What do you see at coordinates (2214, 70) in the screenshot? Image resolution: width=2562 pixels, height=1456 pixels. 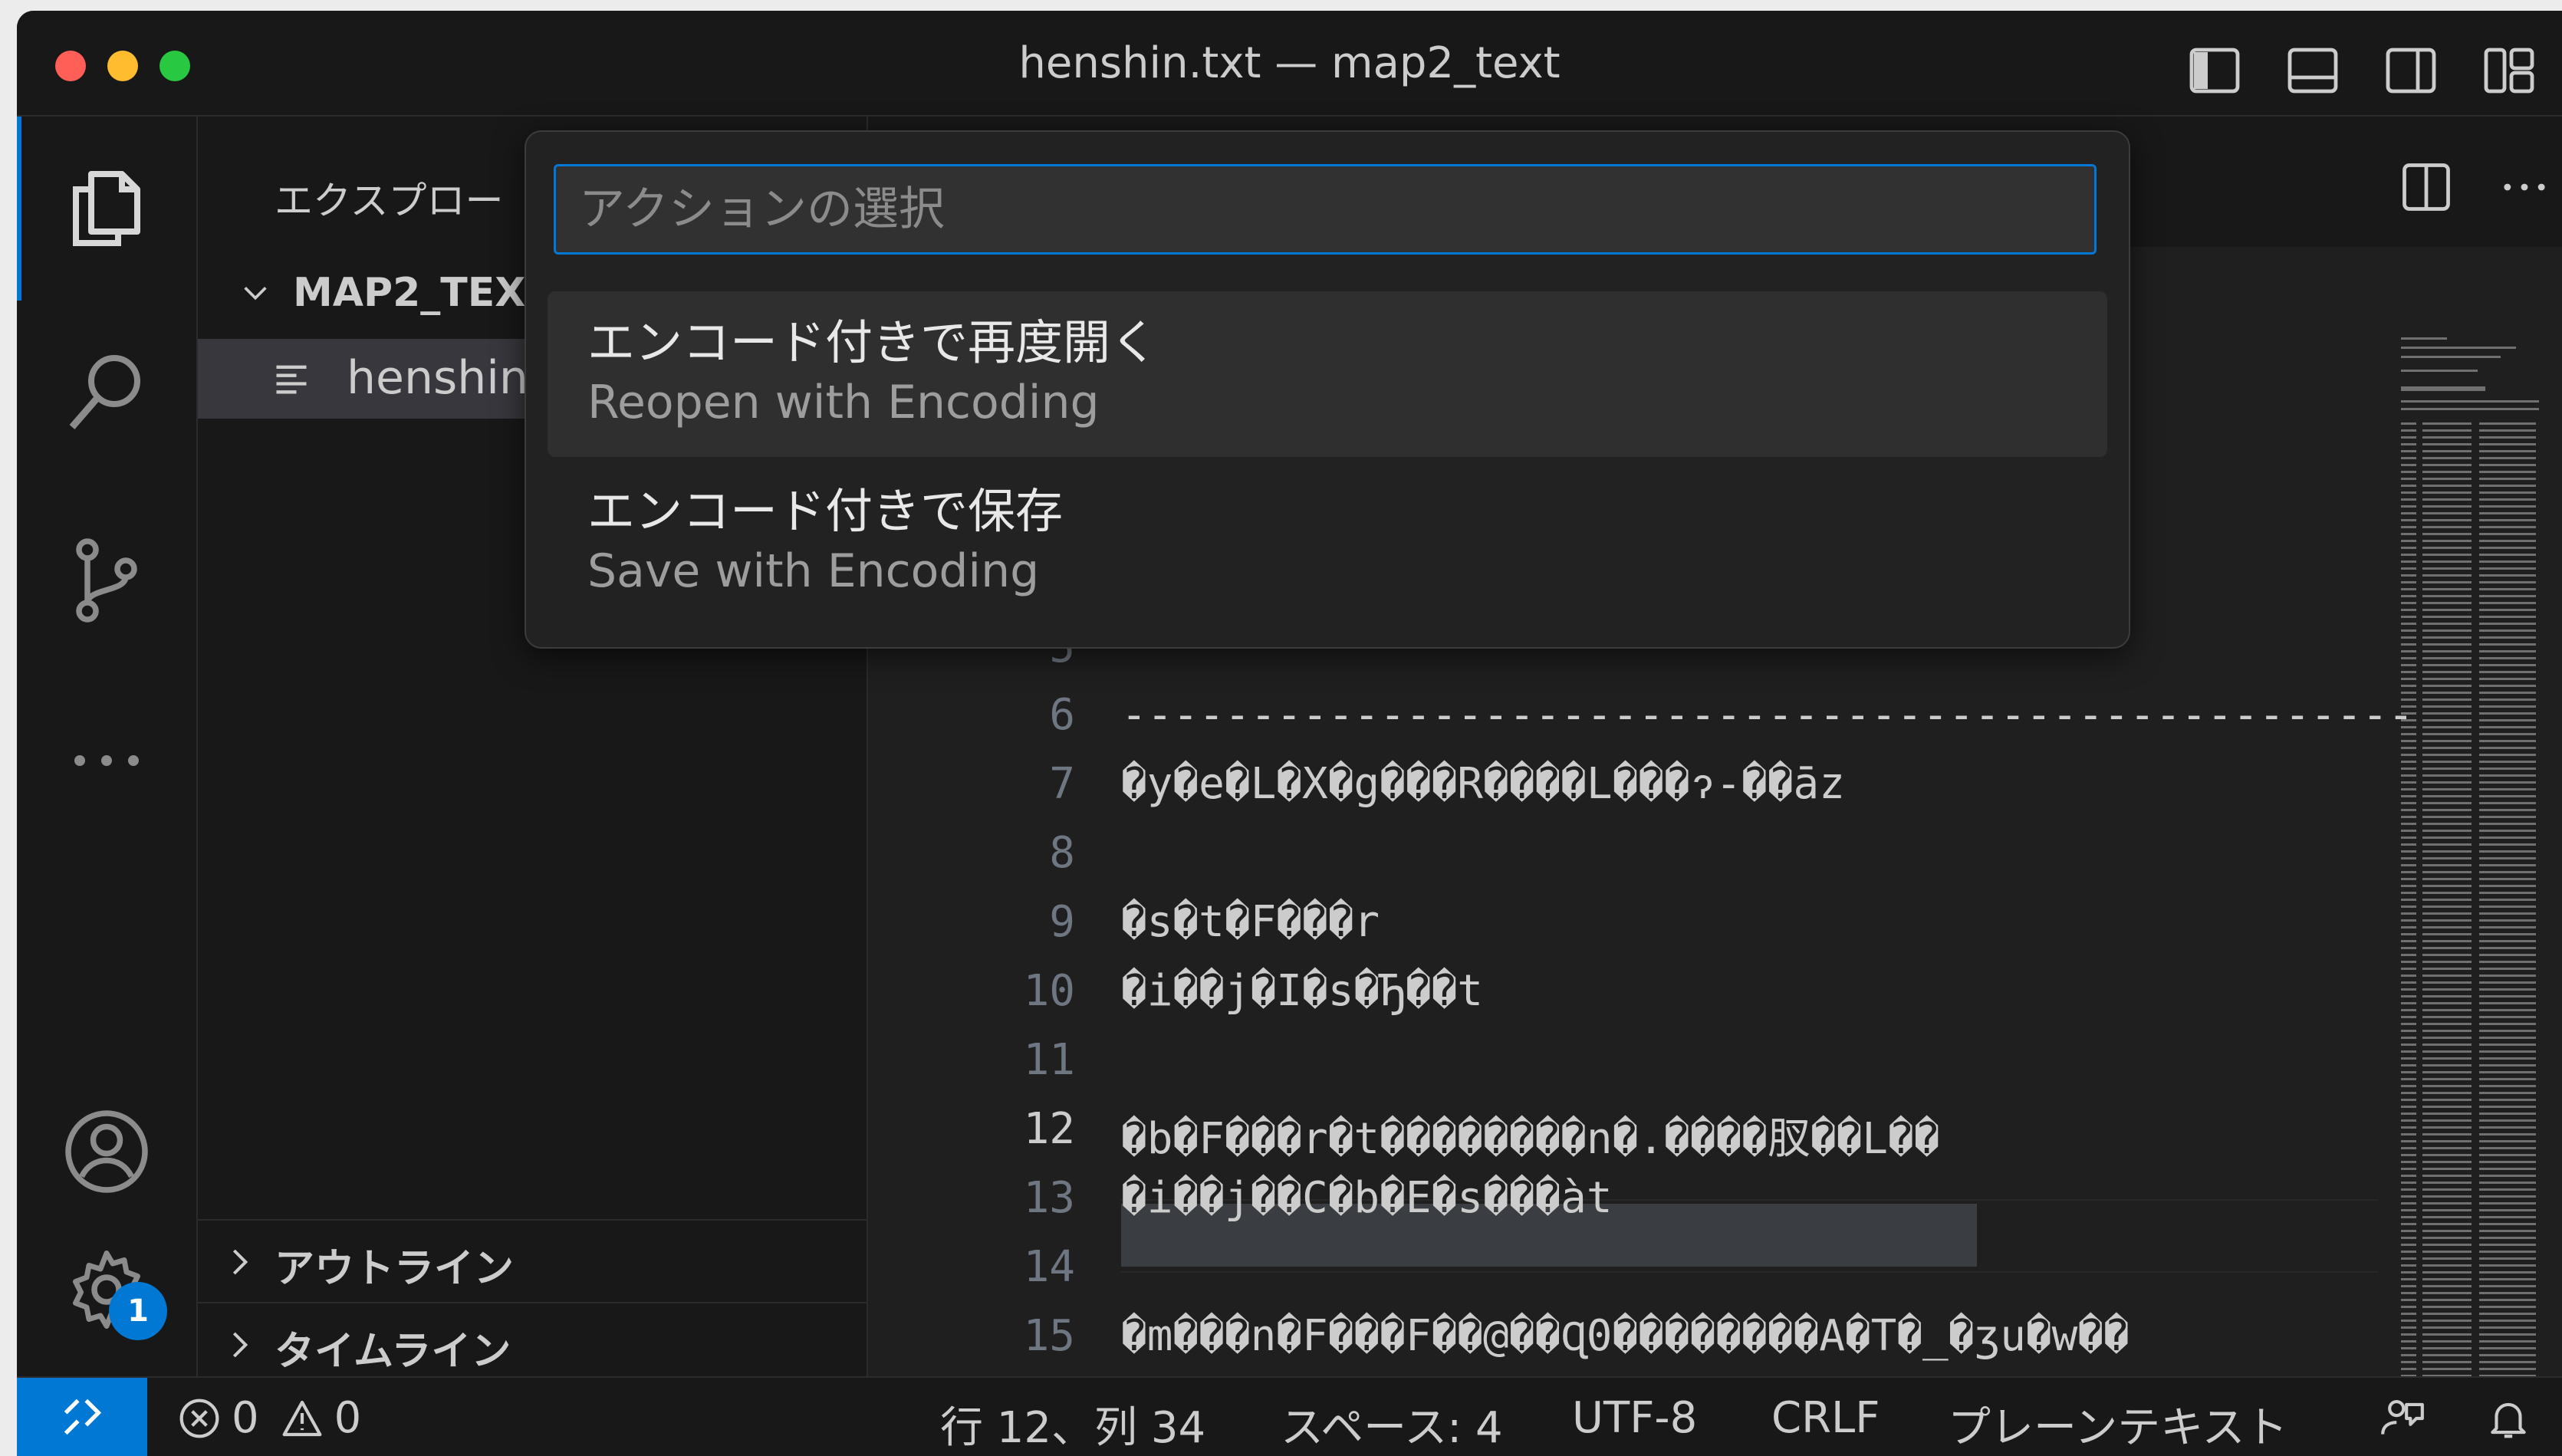 I see `toggle-primary-sidebar-icon` at bounding box center [2214, 70].